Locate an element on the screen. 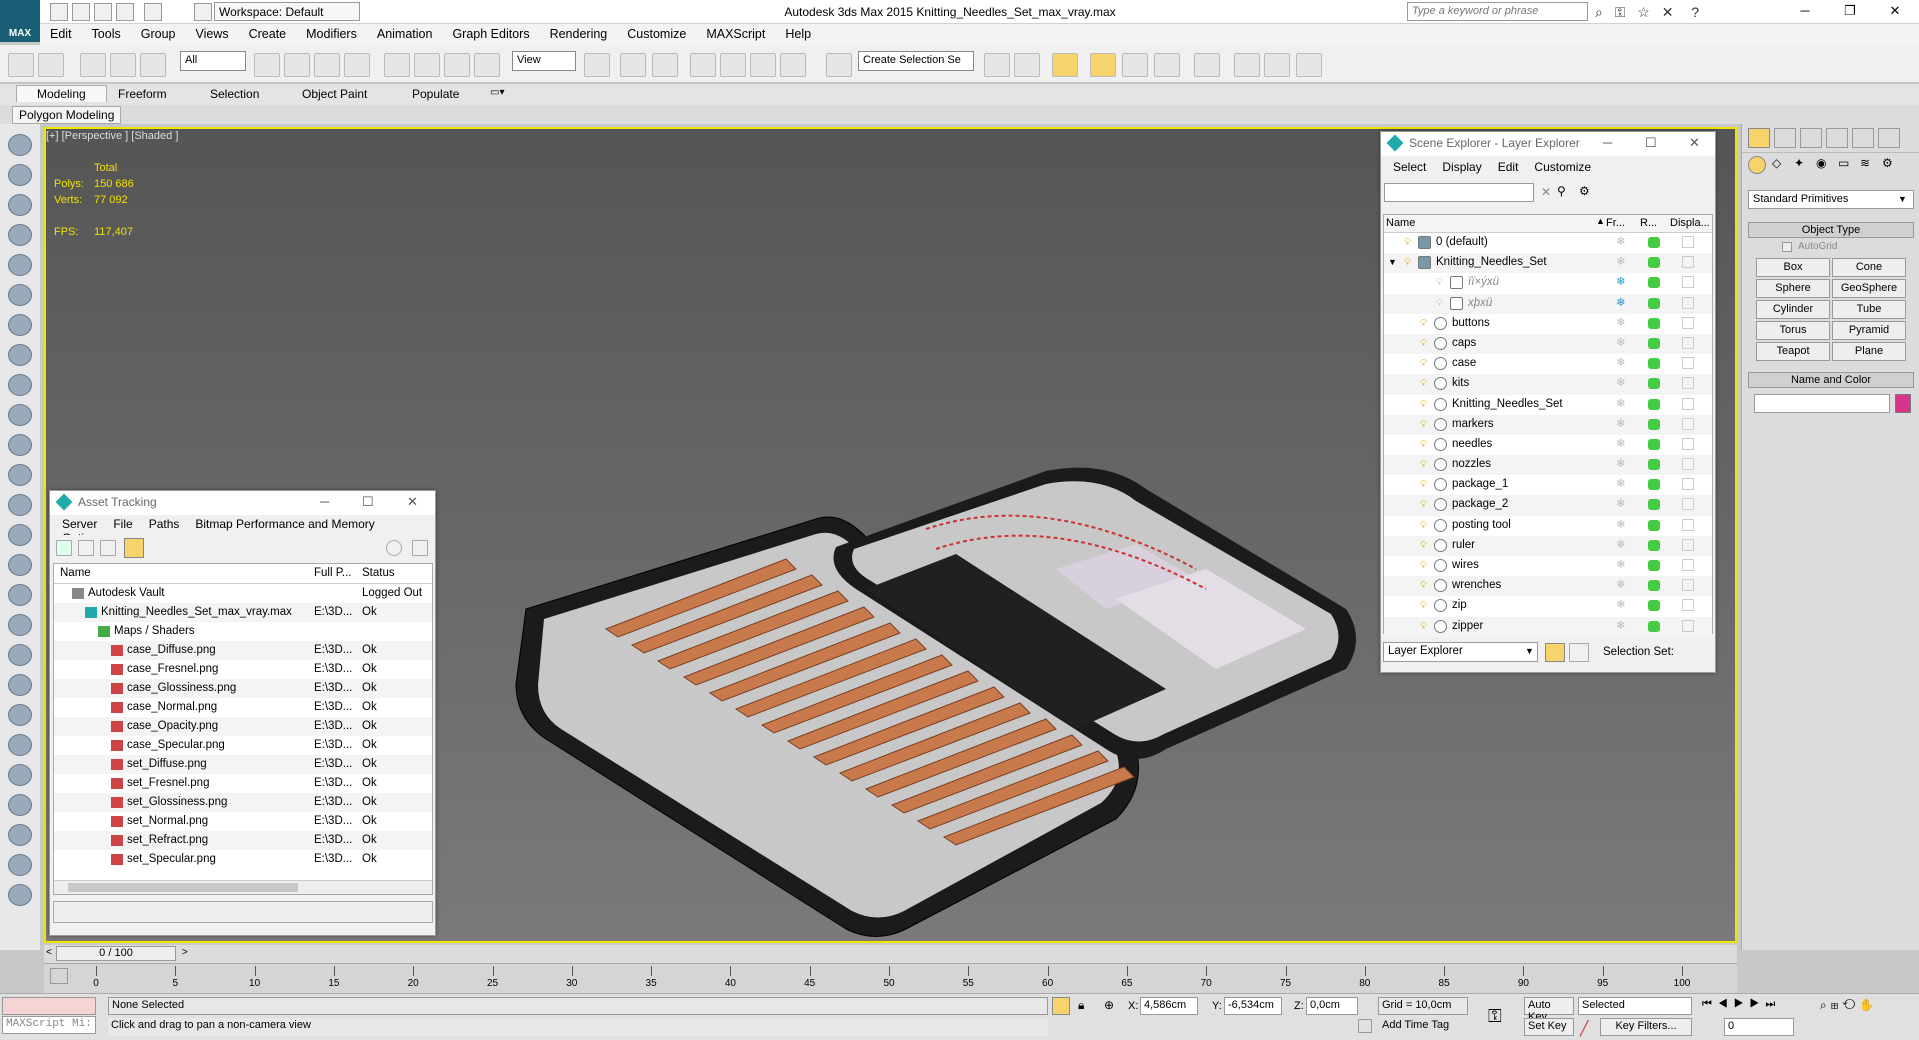  tab-freeform: Freeform is located at coordinates (142, 94).